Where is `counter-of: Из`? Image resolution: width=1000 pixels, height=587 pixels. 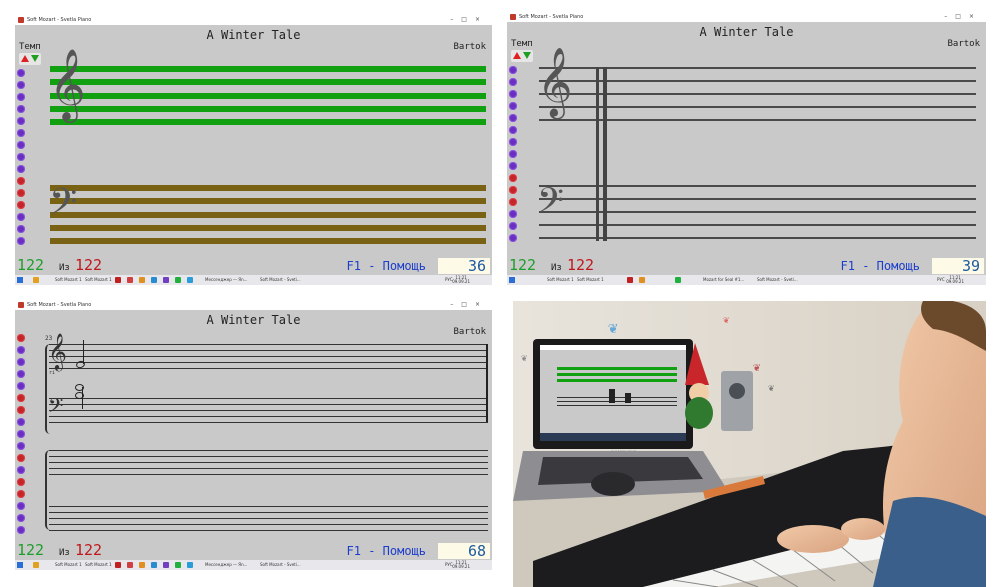 counter-of: Из is located at coordinates (556, 268).